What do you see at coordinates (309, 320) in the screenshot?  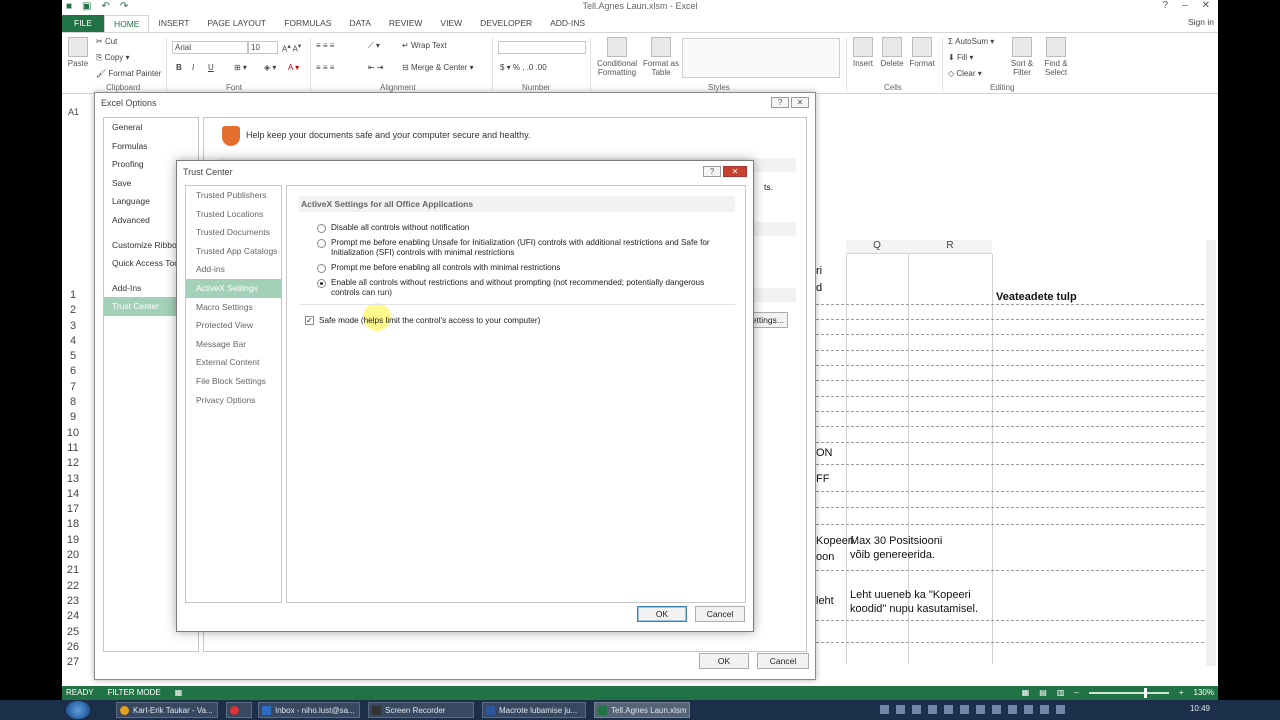 I see `safe-mode-checkbox: ✓` at bounding box center [309, 320].